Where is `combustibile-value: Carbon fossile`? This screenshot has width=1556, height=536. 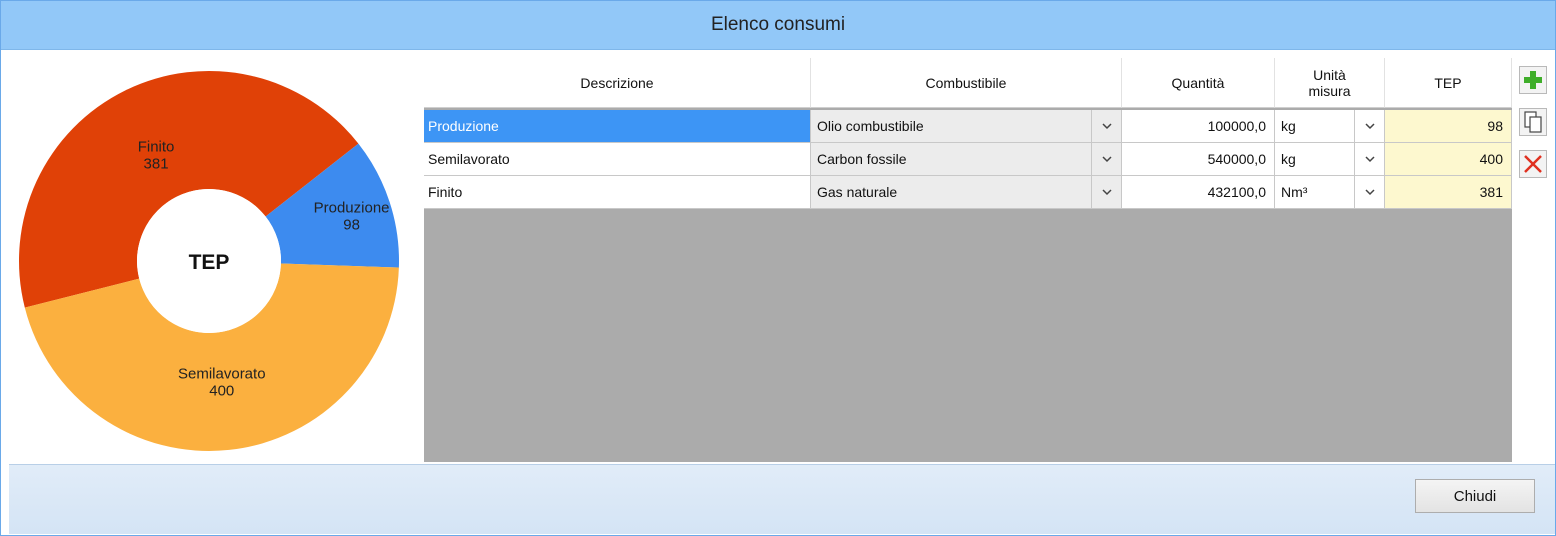
combustibile-value: Carbon fossile is located at coordinates (862, 159).